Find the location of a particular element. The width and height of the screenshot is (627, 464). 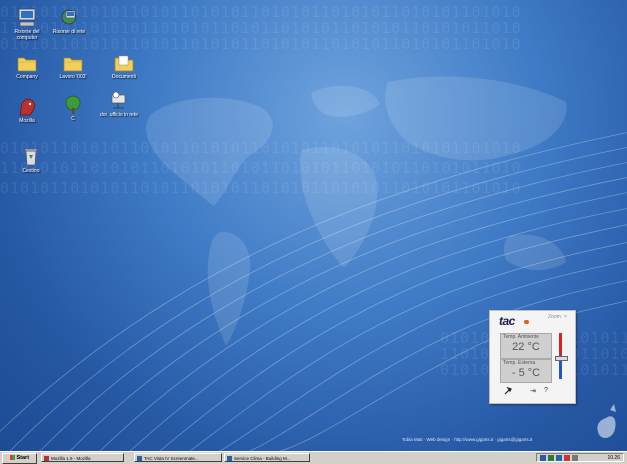

icon-label: Company is located at coordinates (27, 77).